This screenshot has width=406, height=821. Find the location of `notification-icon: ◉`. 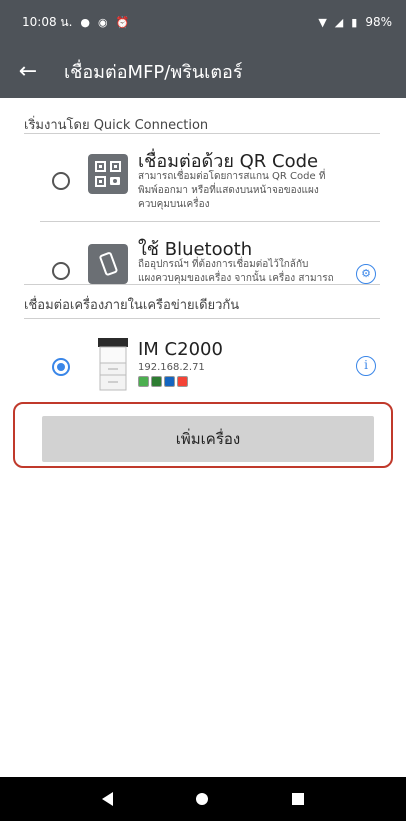

notification-icon: ◉ is located at coordinates (103, 22).